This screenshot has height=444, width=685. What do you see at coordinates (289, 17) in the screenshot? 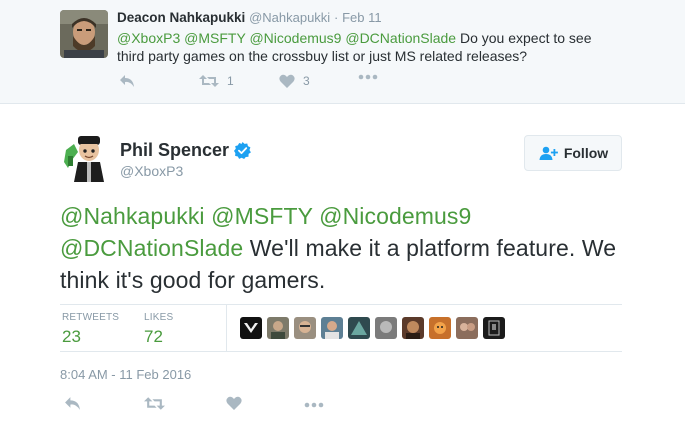
I see `reply-author-handle: @Nahkapukki` at bounding box center [289, 17].